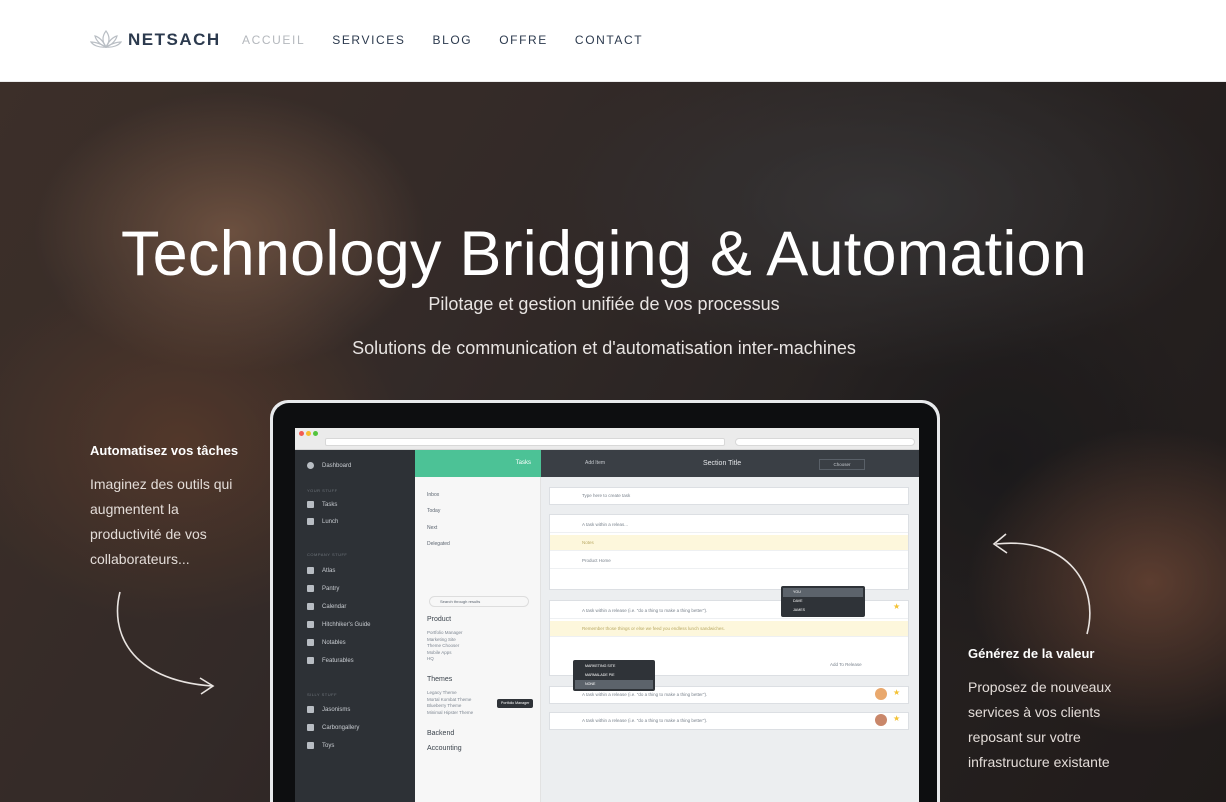 The width and height of the screenshot is (1226, 802). I want to click on brand: NETSACH, so click(155, 40).